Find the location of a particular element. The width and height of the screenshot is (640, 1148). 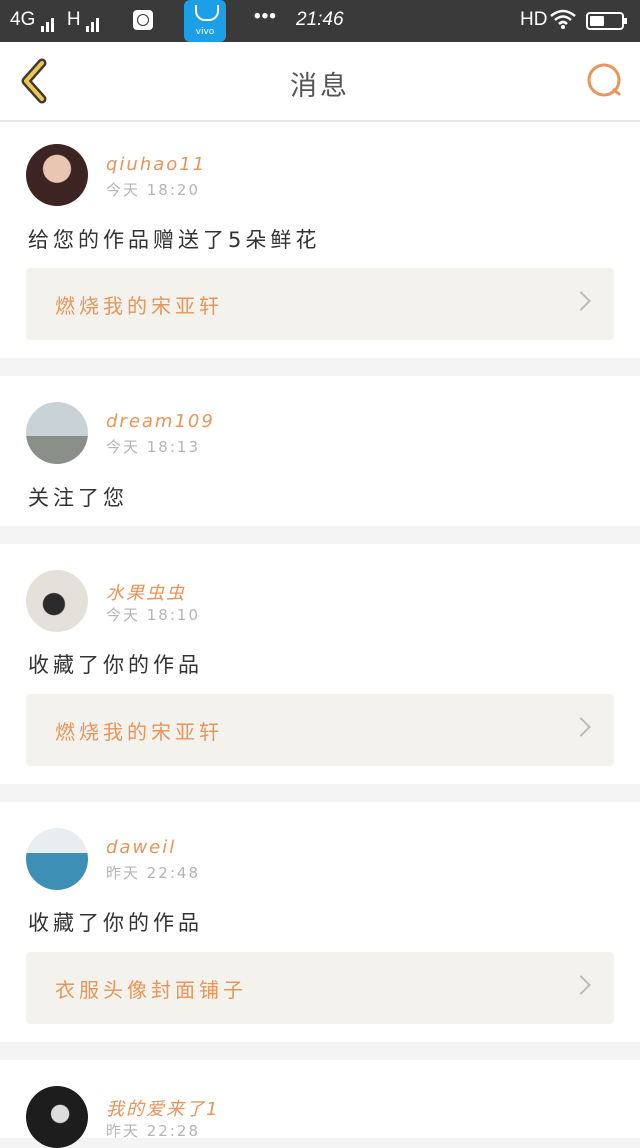

work-link: 衣服头像封面铺子 is located at coordinates (320, 988).